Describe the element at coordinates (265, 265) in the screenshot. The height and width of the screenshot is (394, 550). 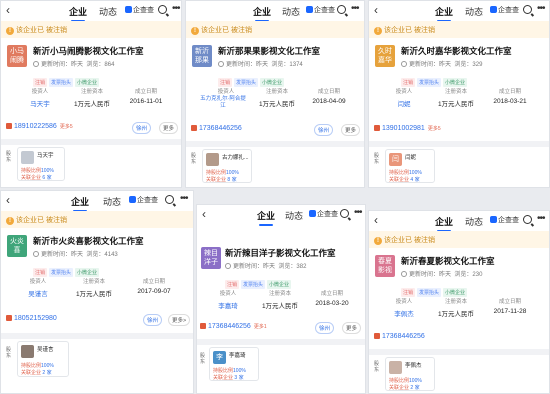
I see `update-info: 更新时间：昨天 浏览：382` at that location.